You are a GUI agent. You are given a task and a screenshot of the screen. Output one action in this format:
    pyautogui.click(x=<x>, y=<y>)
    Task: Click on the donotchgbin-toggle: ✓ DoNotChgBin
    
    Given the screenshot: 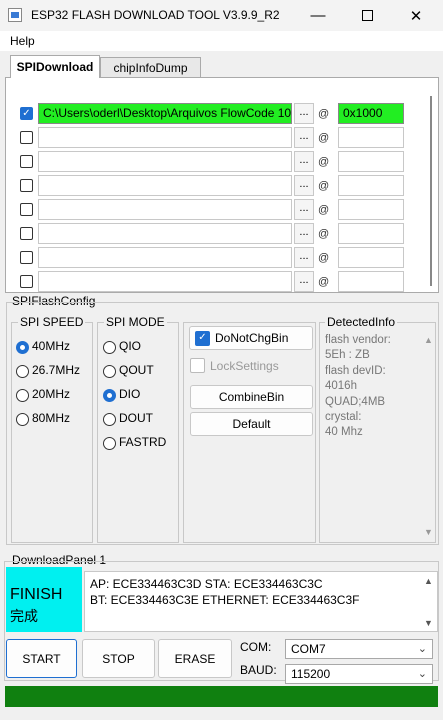 What is the action you would take?
    pyautogui.click(x=251, y=338)
    